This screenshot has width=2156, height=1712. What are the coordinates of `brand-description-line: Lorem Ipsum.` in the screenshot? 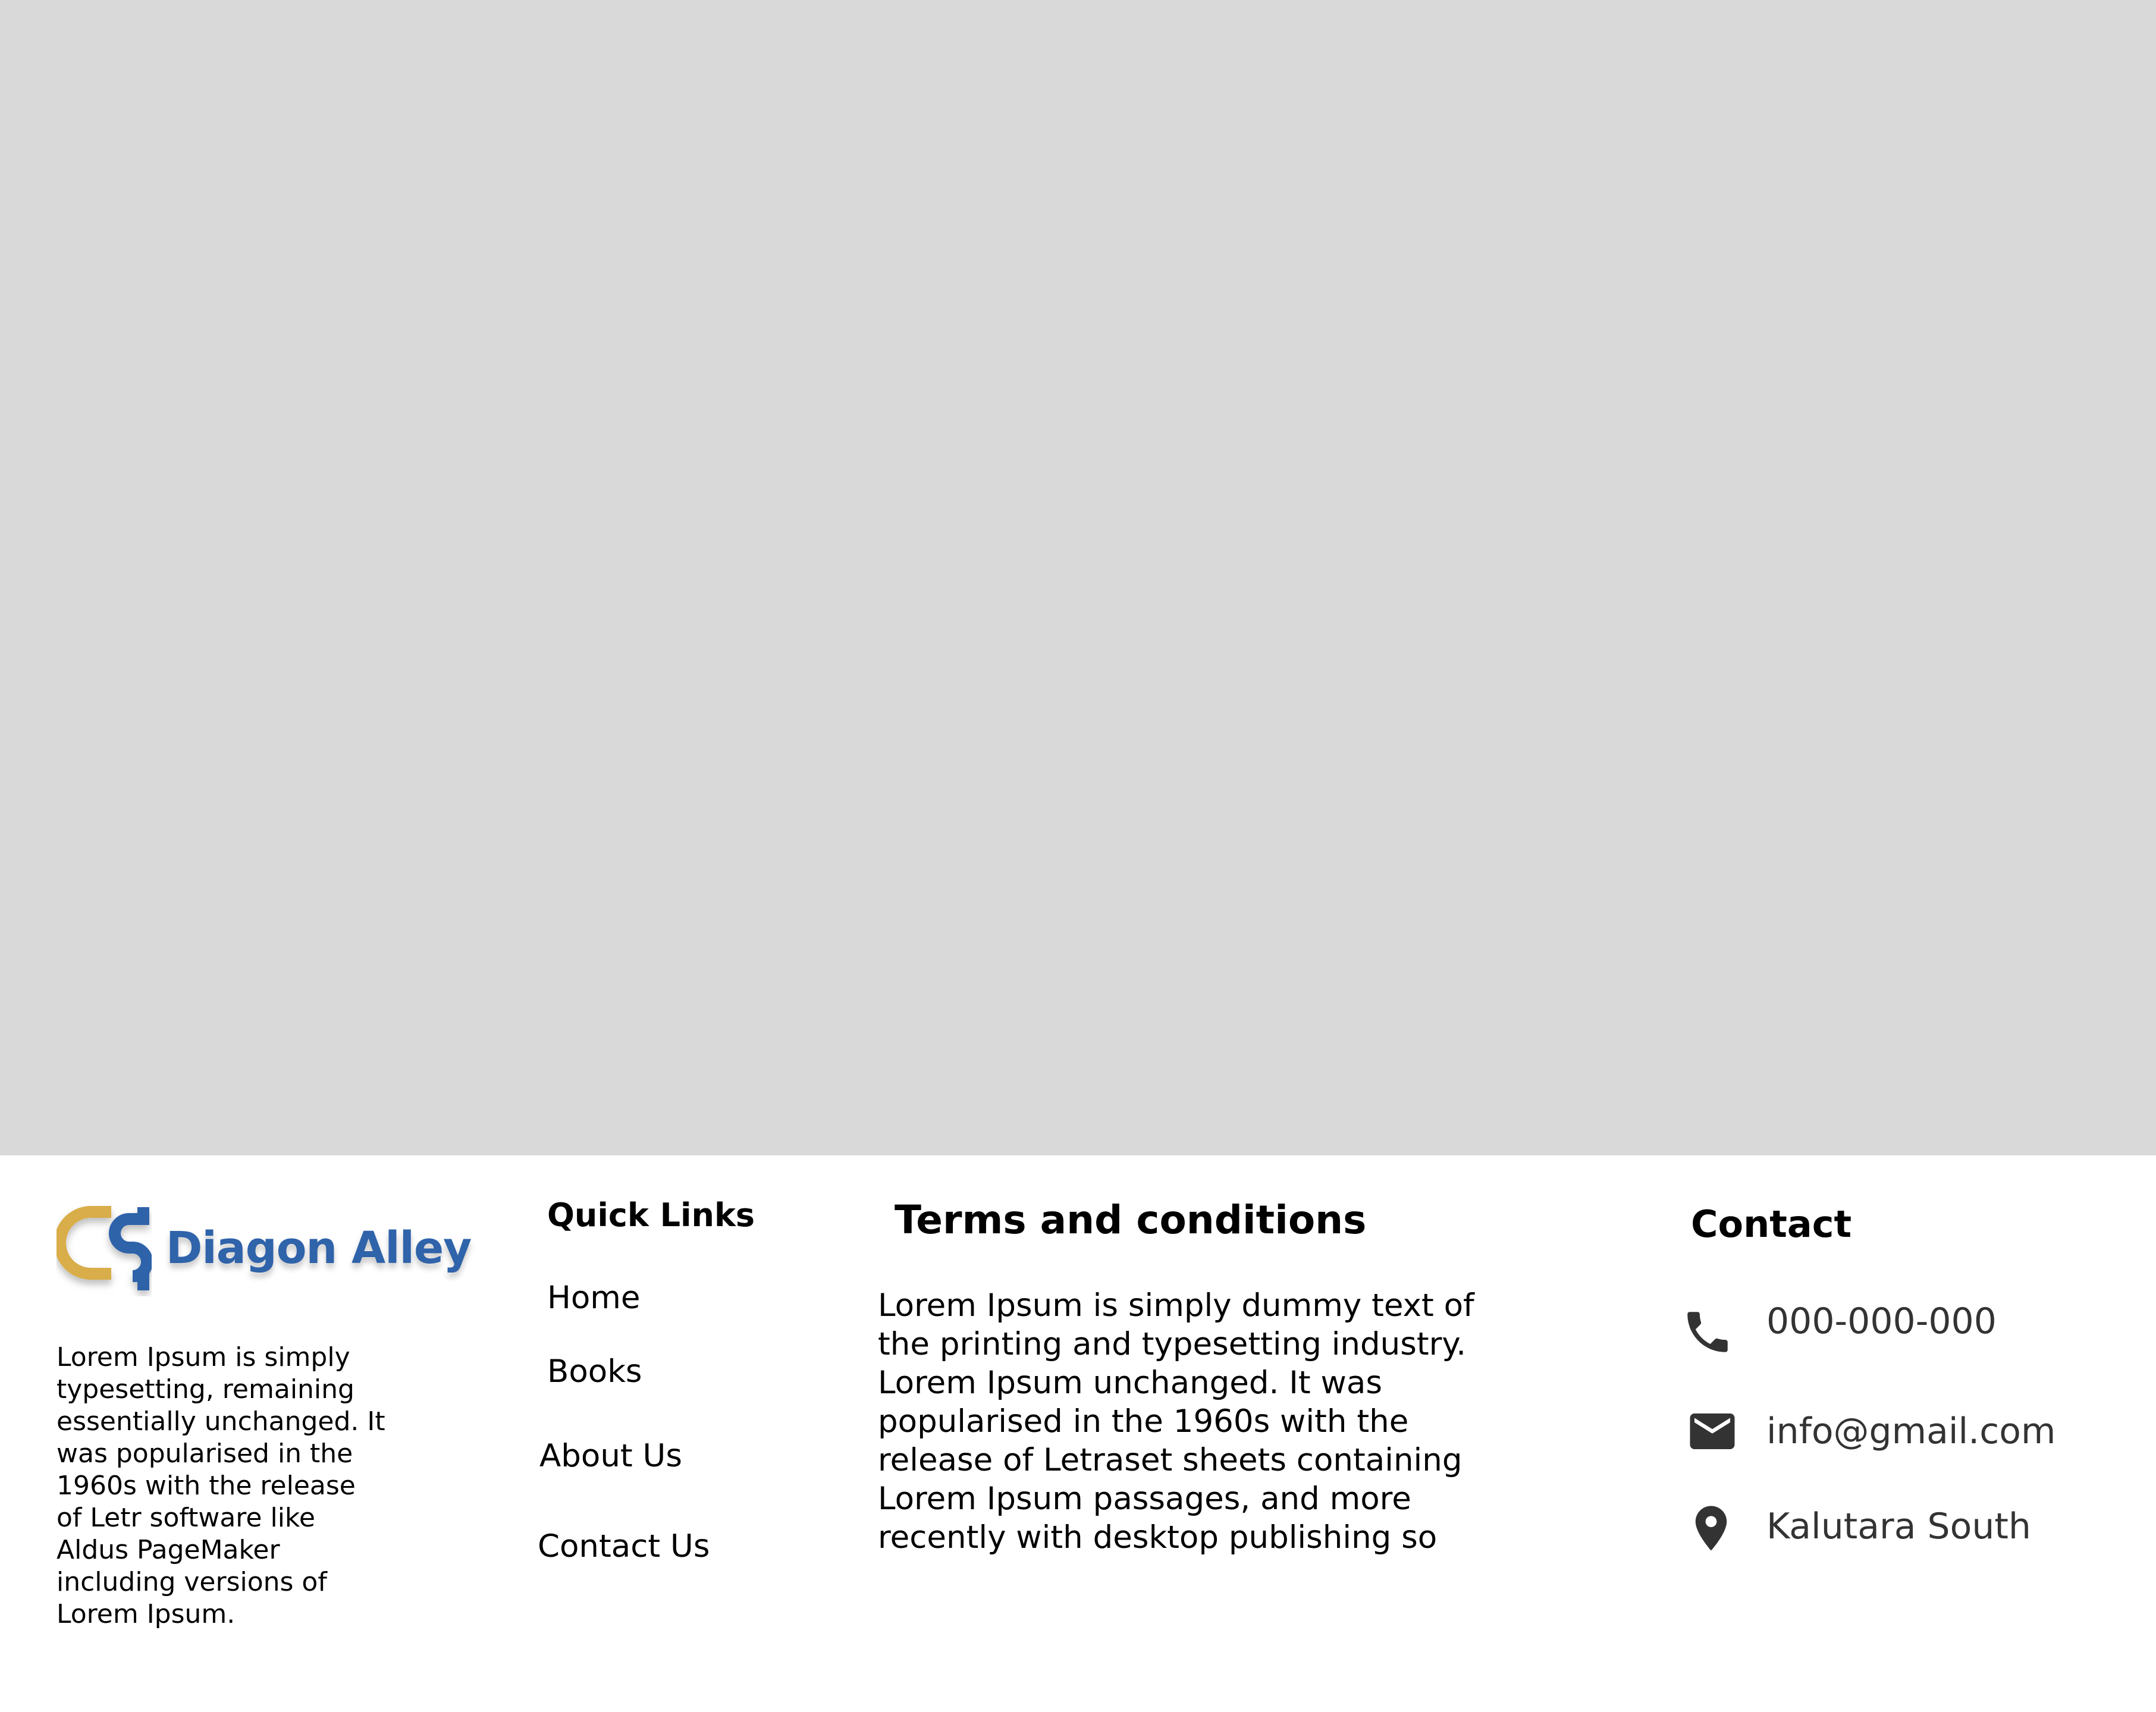 It's located at (146, 1614).